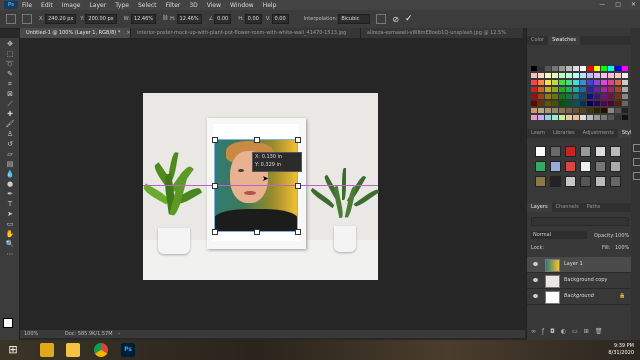  Describe the element at coordinates (215, 186) in the screenshot. I see `transform-handle-ml` at that location.